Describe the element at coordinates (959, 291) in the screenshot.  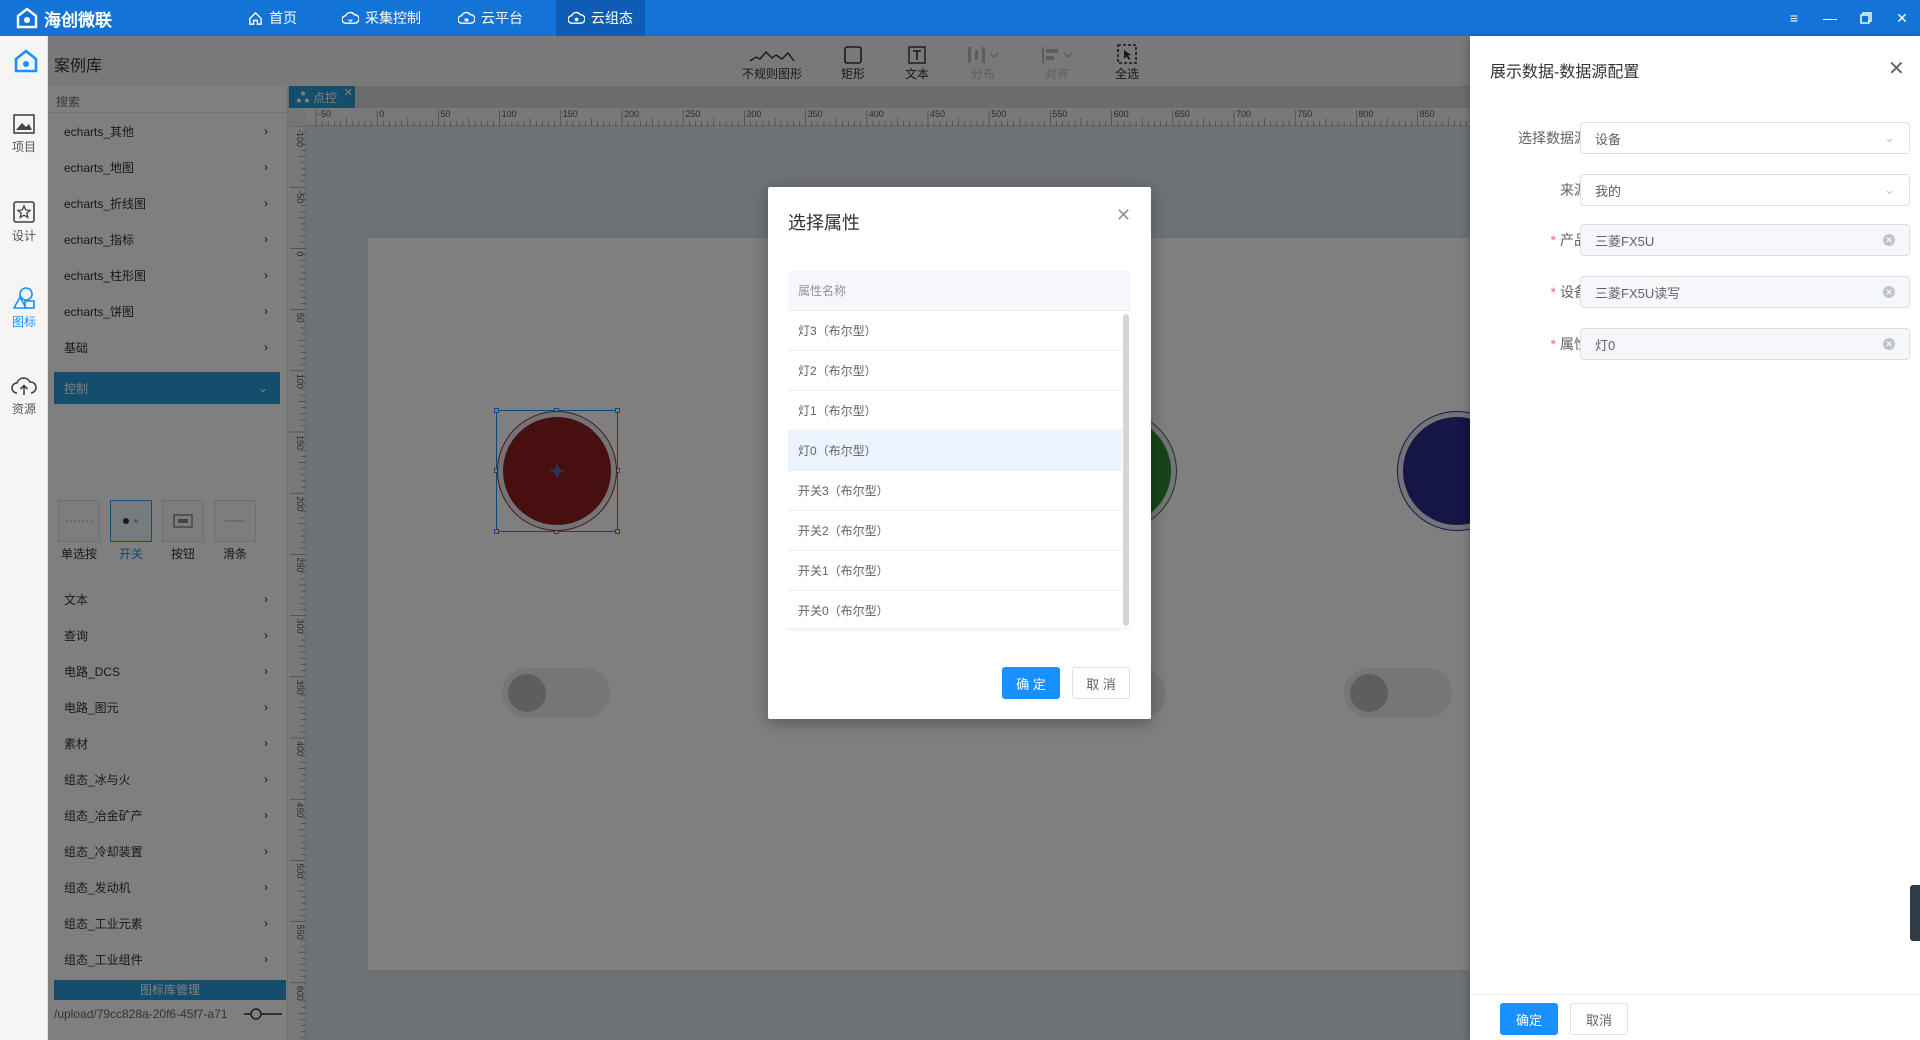
I see `table-header: 属性名称` at that location.